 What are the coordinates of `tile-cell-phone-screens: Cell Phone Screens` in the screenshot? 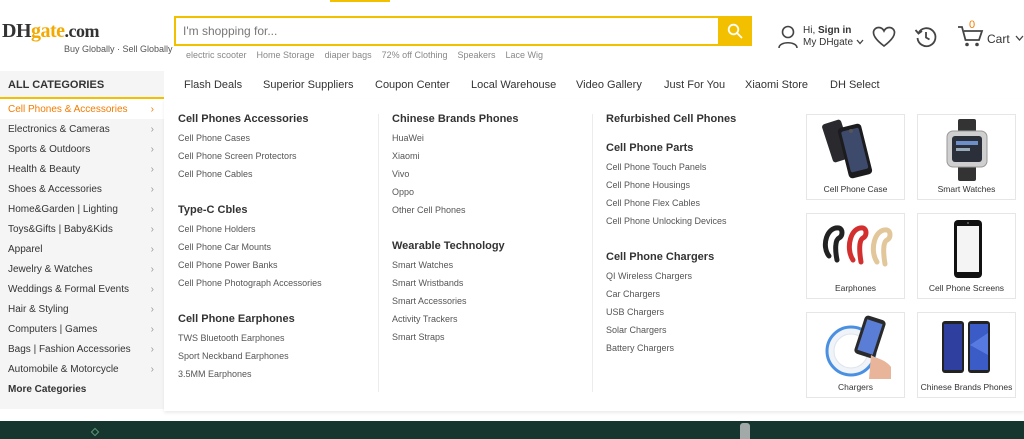 It's located at (966, 256).